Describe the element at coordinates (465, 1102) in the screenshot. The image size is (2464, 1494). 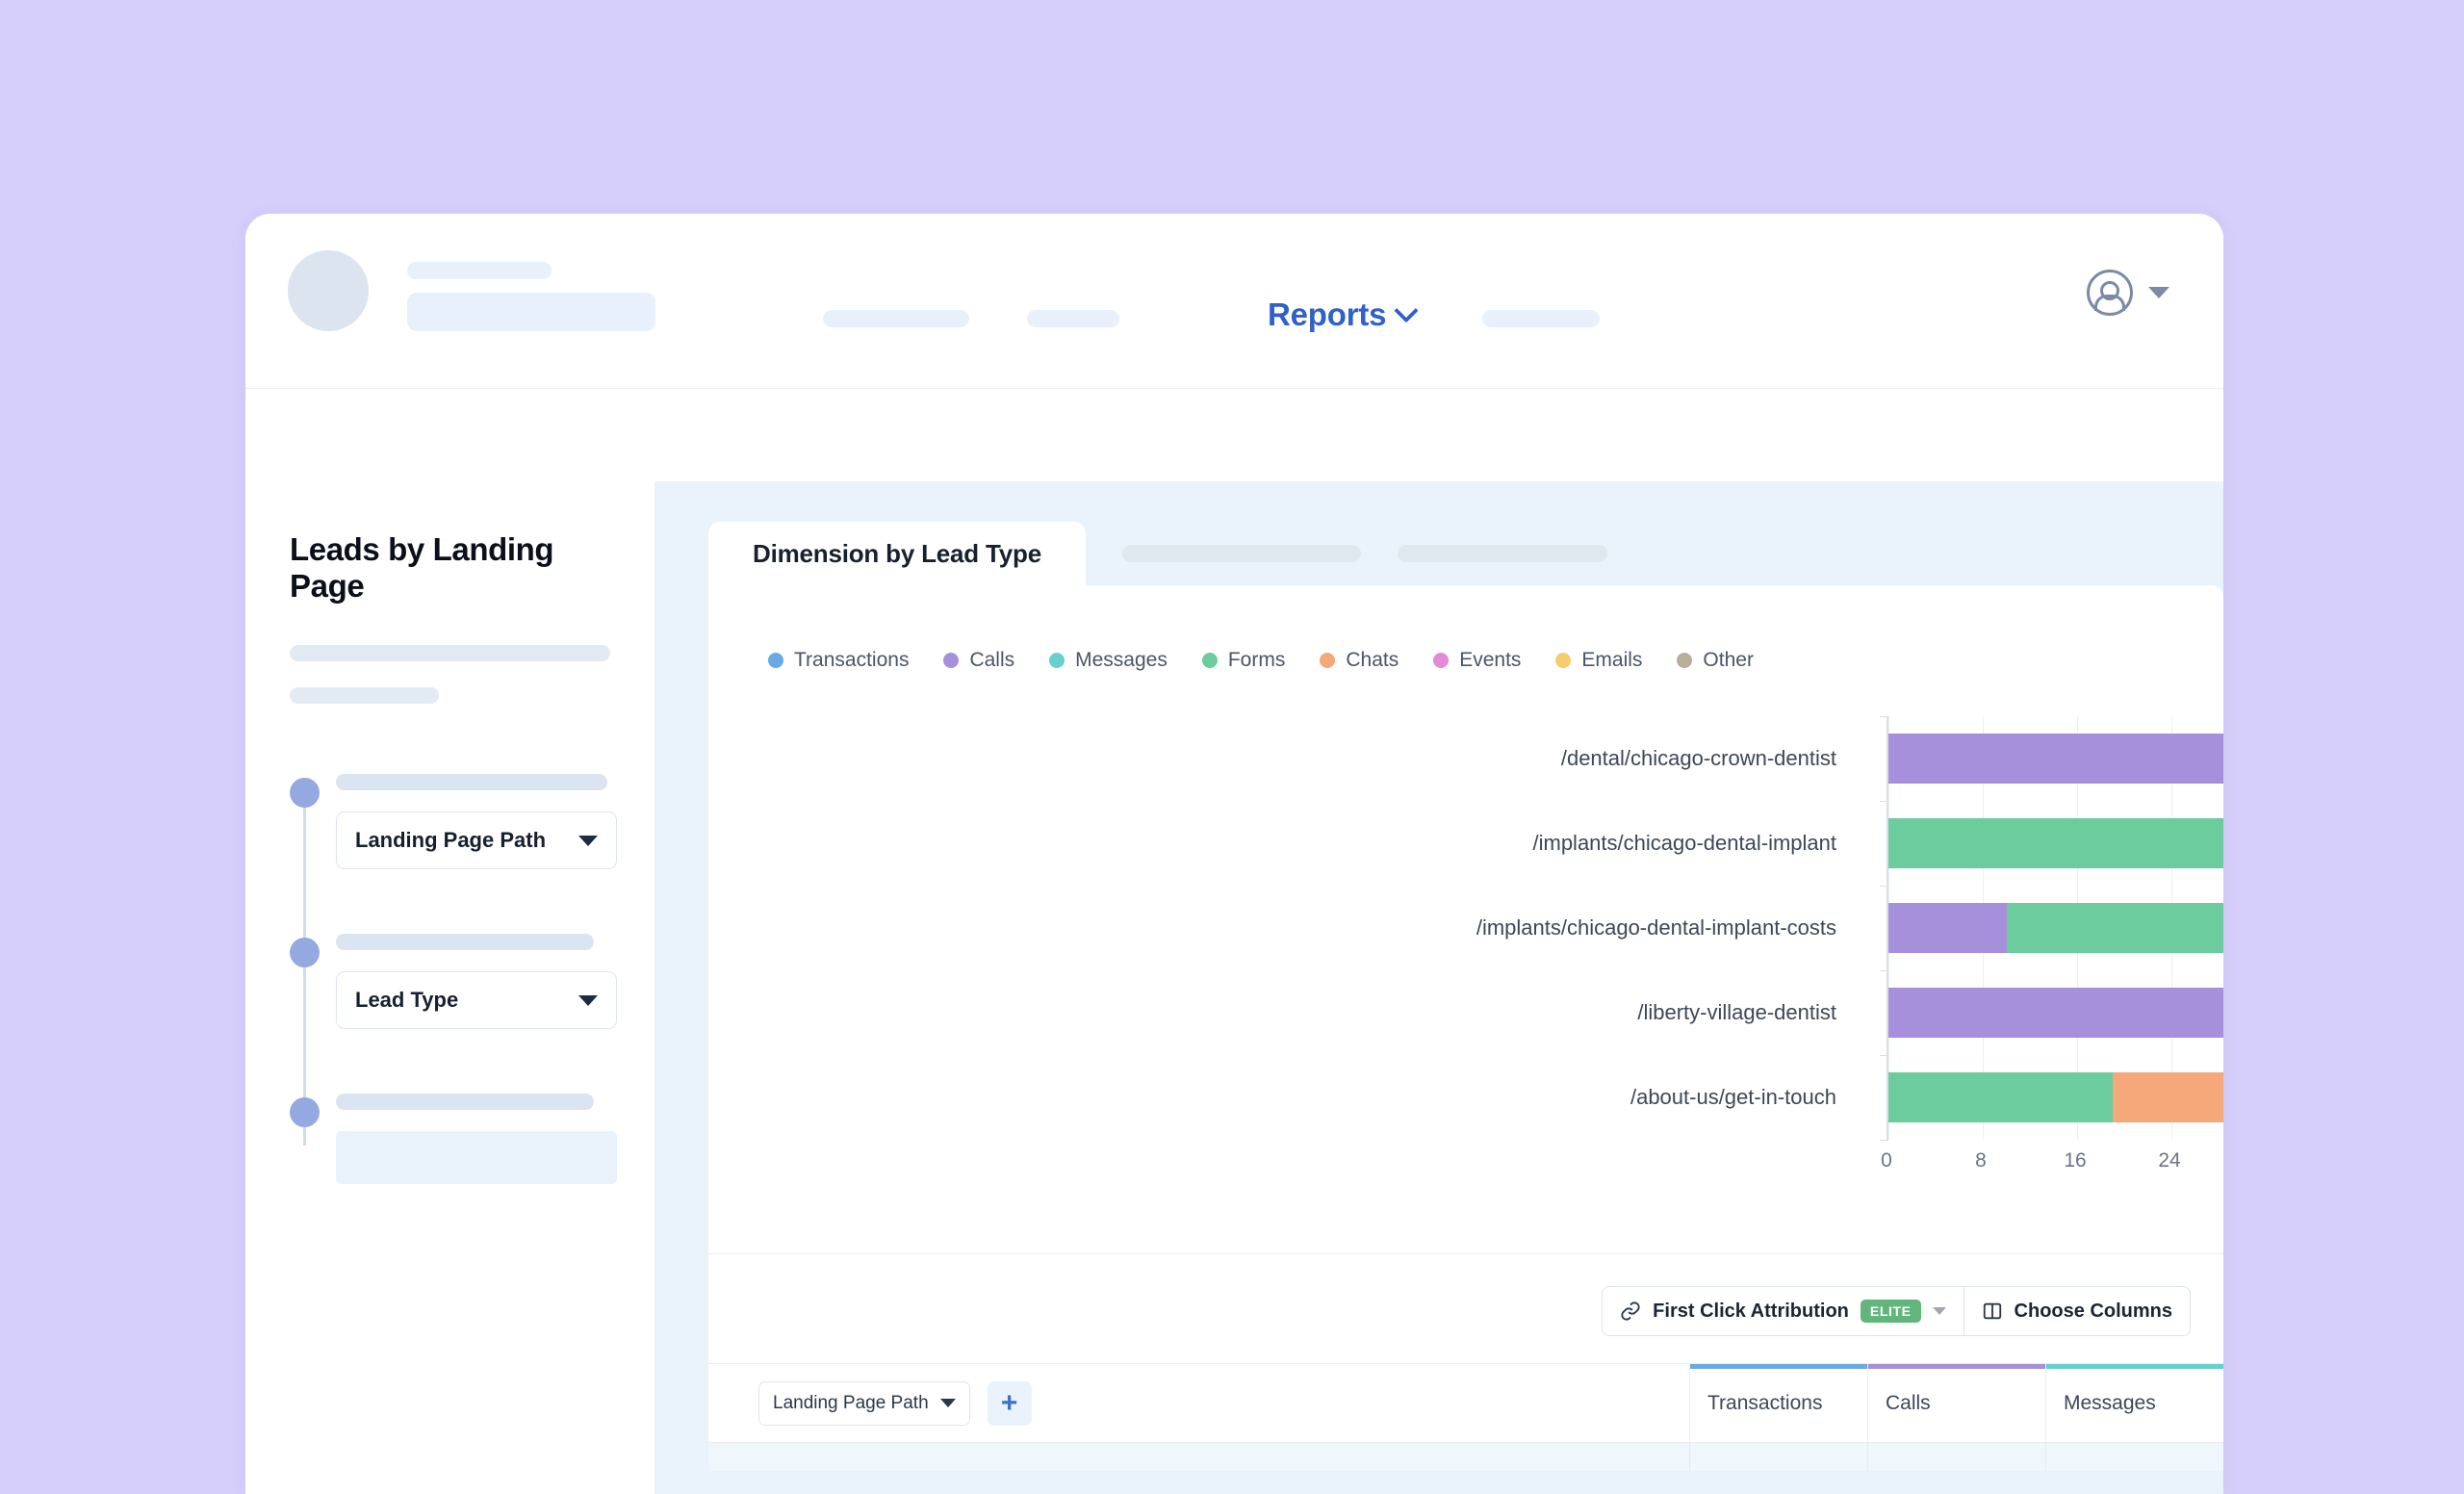
I see `step-3-label-placeholder` at that location.